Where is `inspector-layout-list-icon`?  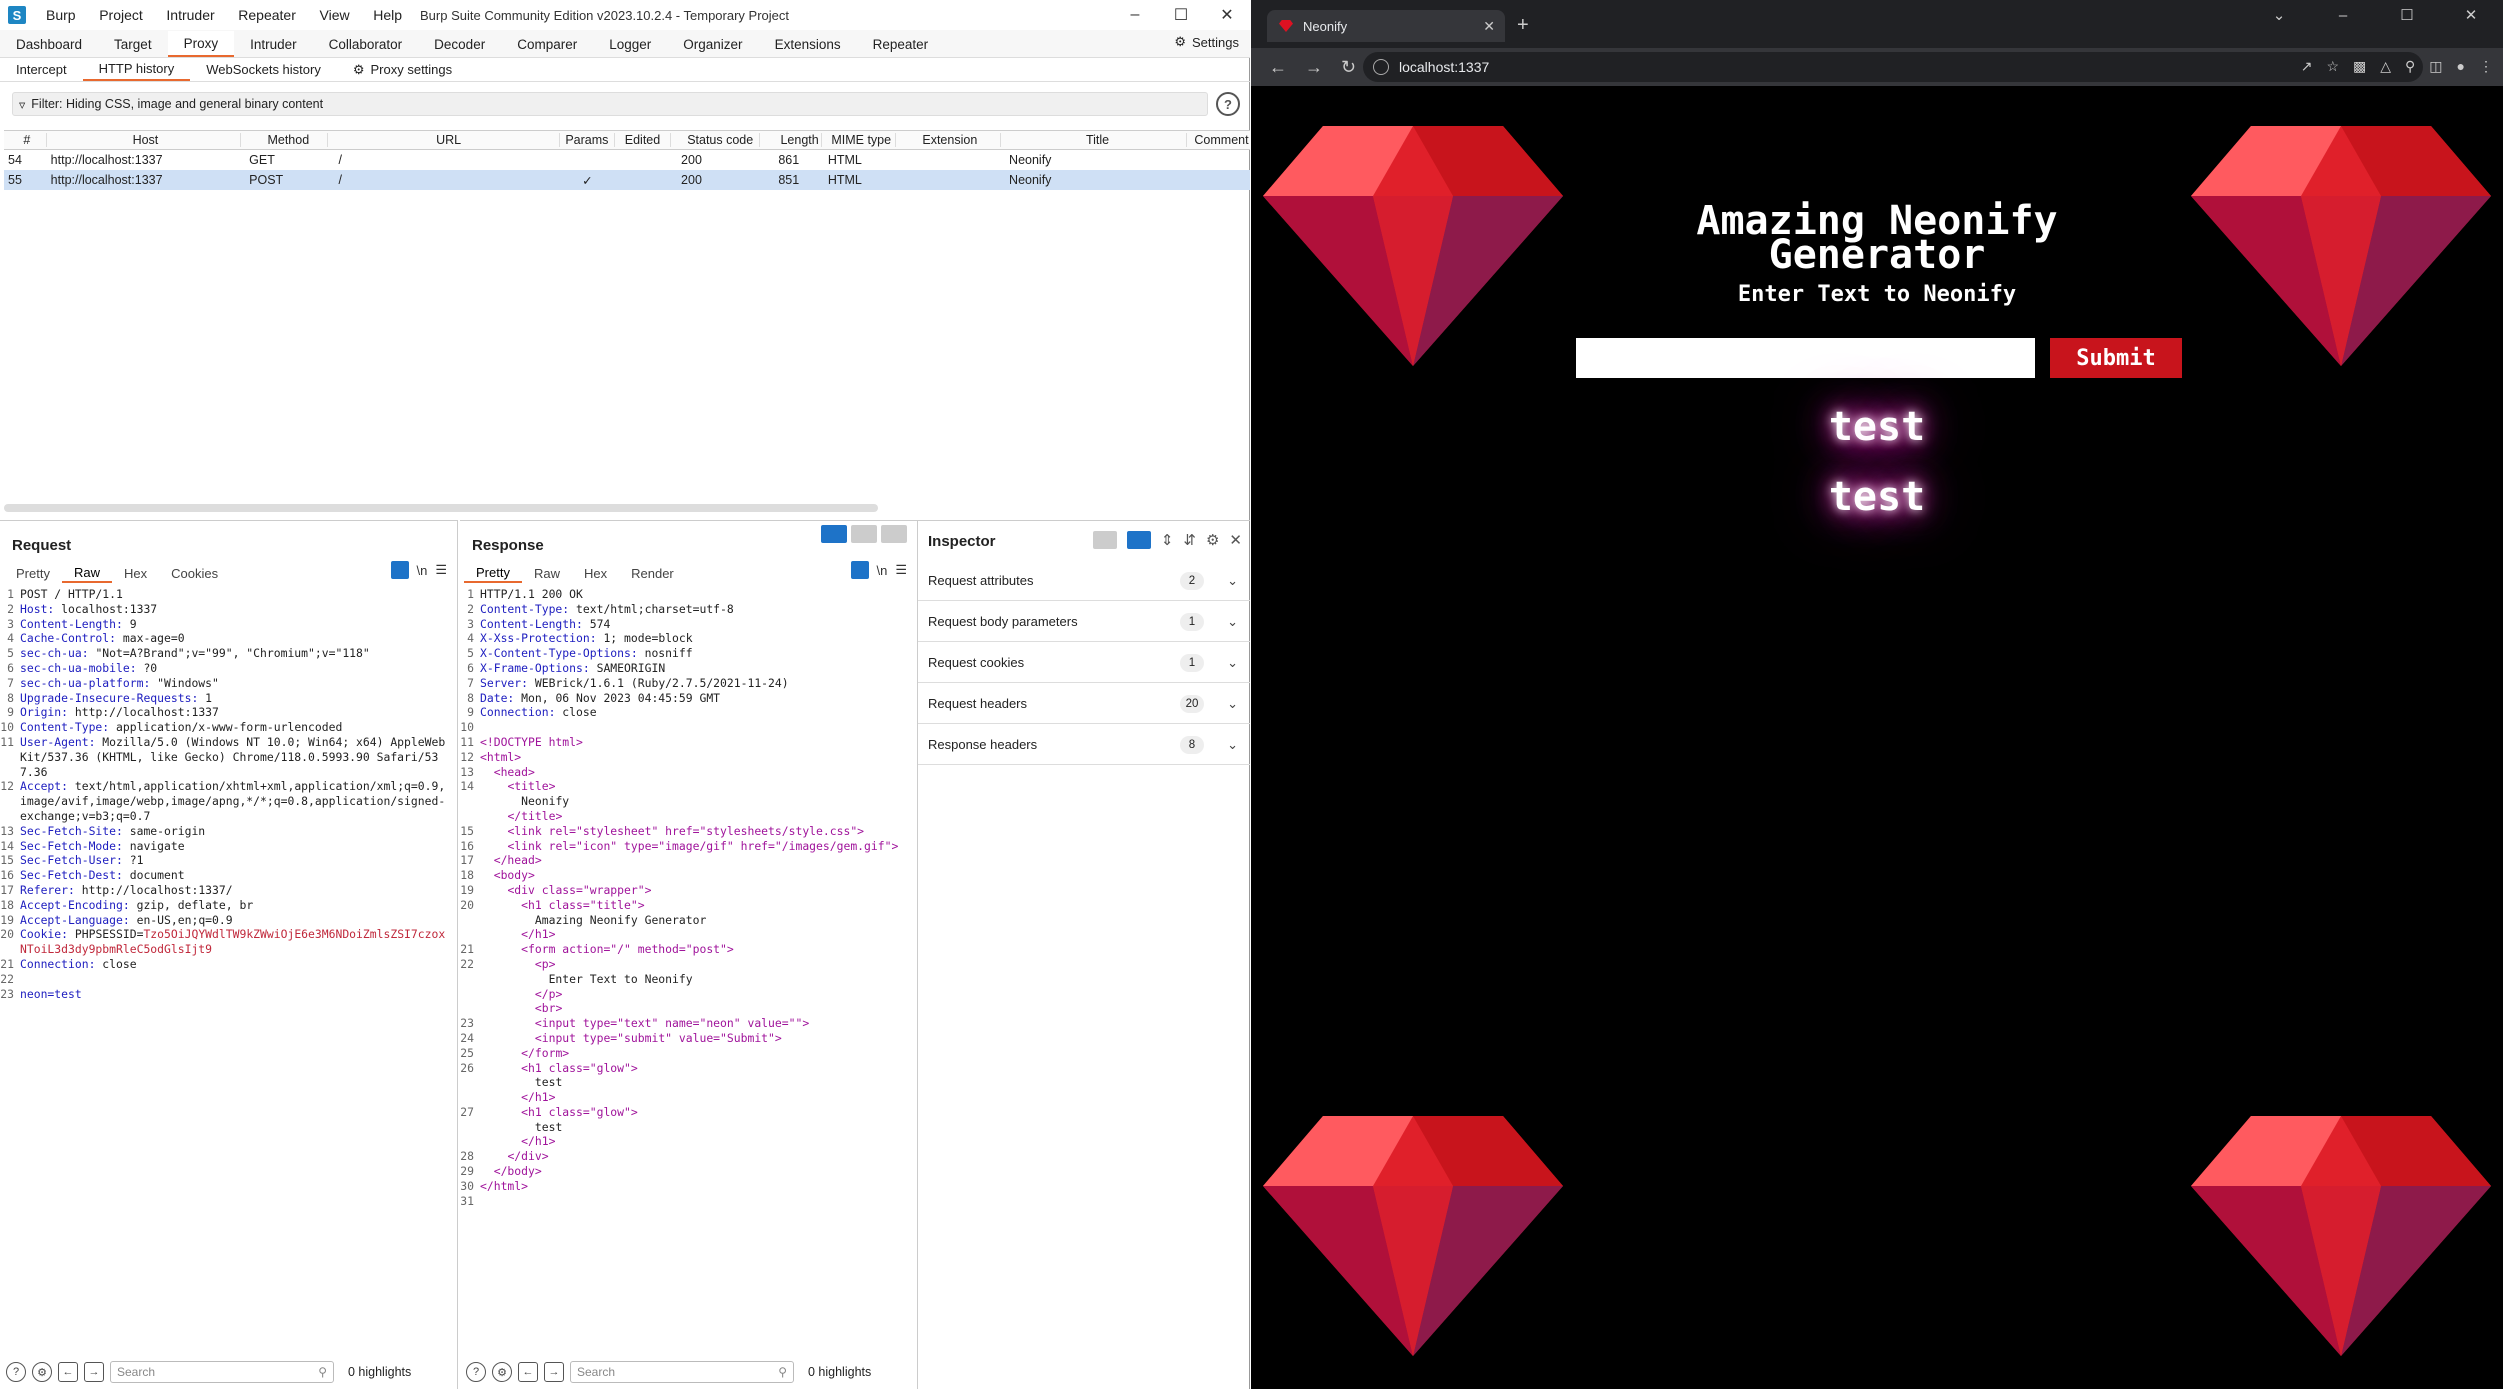 inspector-layout-list-icon is located at coordinates (1104, 540).